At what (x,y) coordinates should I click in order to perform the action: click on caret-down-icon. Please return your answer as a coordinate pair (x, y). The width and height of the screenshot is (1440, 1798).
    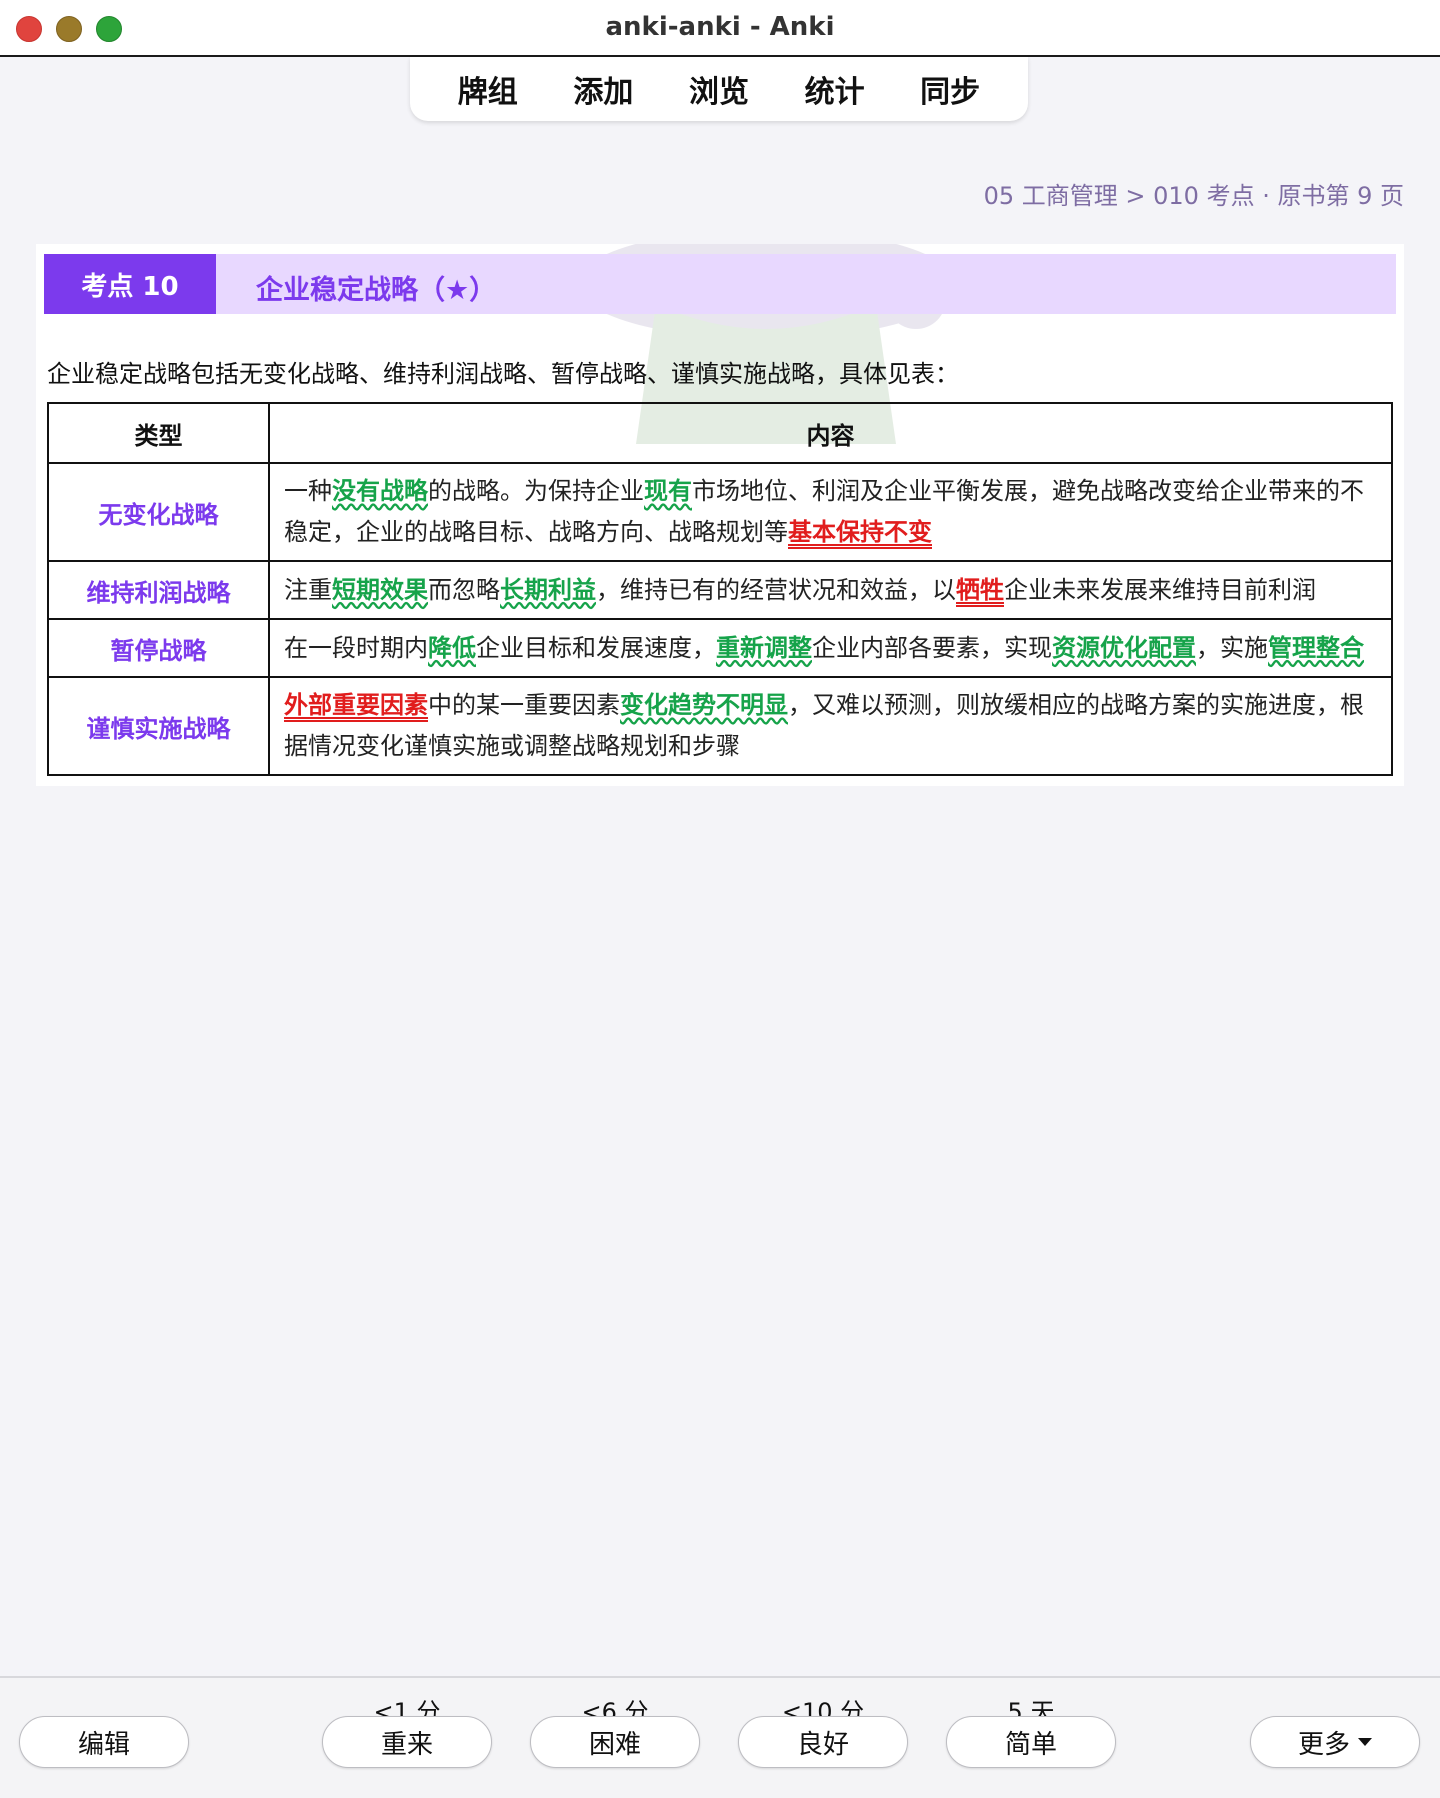
    Looking at the image, I should click on (1365, 1742).